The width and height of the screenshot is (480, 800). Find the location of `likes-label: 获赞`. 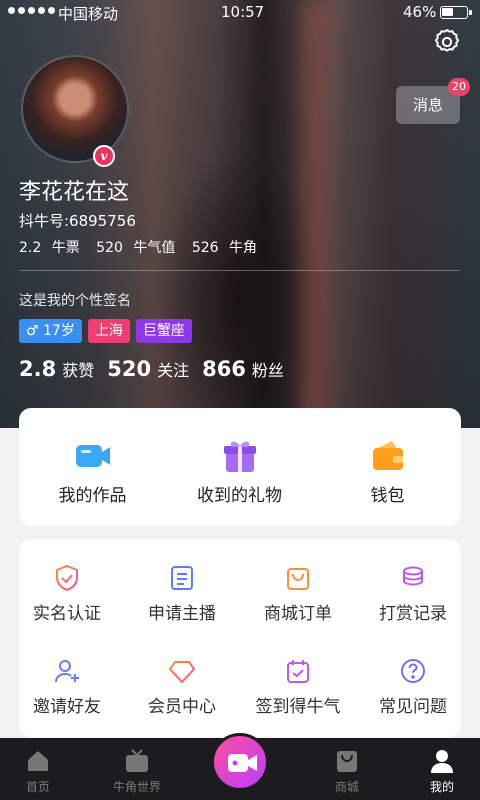

likes-label: 获赞 is located at coordinates (78, 369).